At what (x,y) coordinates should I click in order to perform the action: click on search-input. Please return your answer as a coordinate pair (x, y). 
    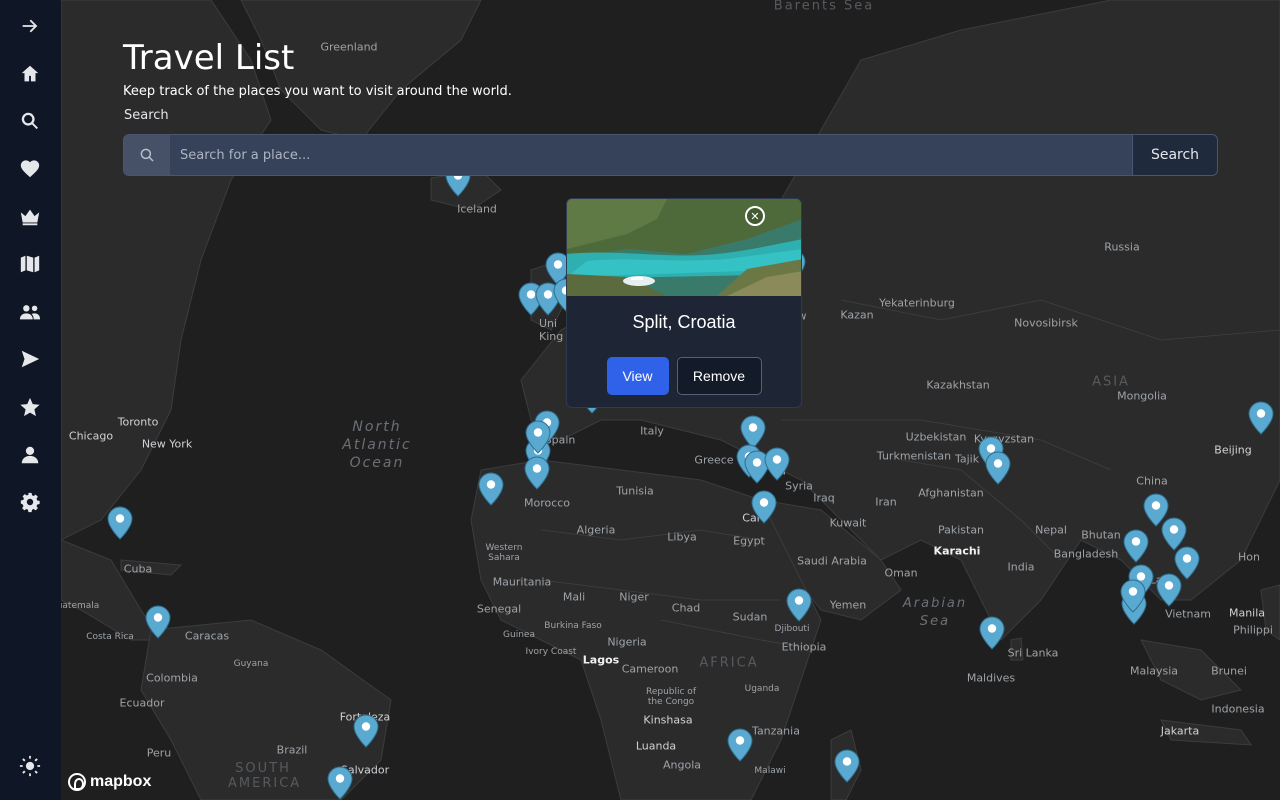
    Looking at the image, I should click on (651, 155).